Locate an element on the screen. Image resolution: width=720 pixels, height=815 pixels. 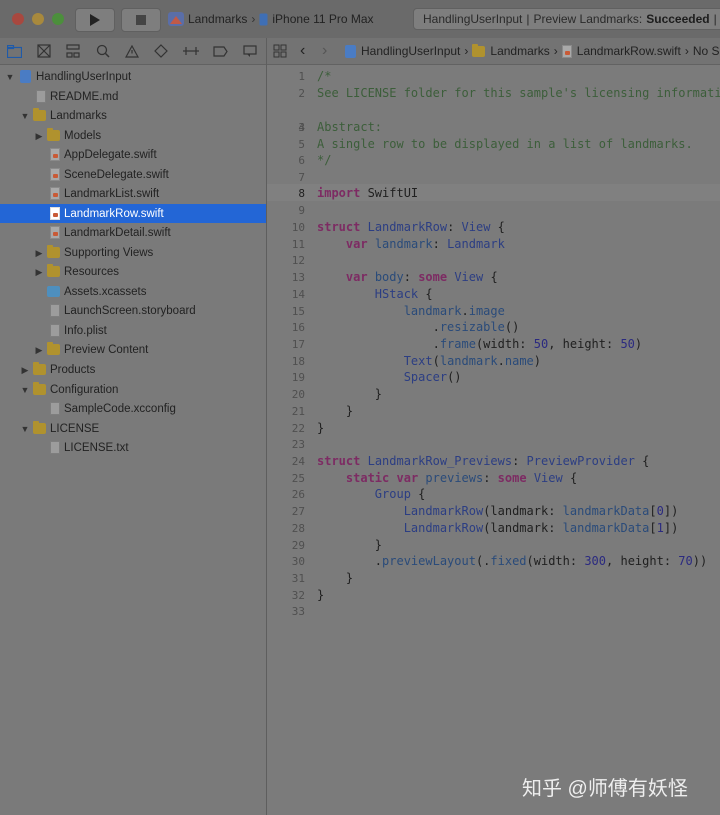
tree-item-appdelegate: AppDelegate.swift is located at coordinates (133, 154).